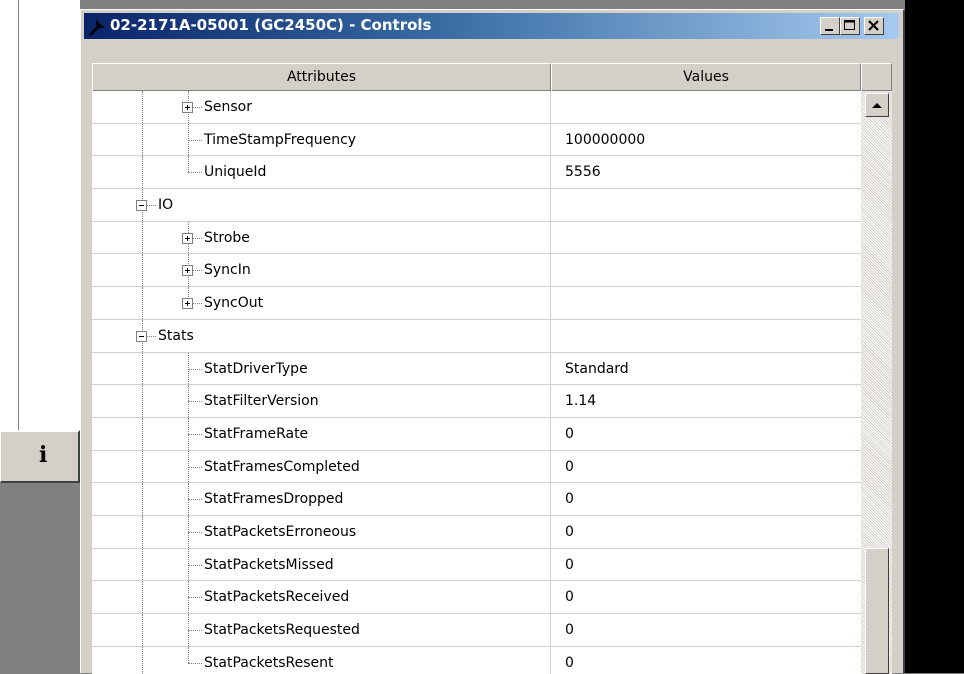  Describe the element at coordinates (321, 499) in the screenshot. I see `attribute-cell: StatFramesDropped` at that location.